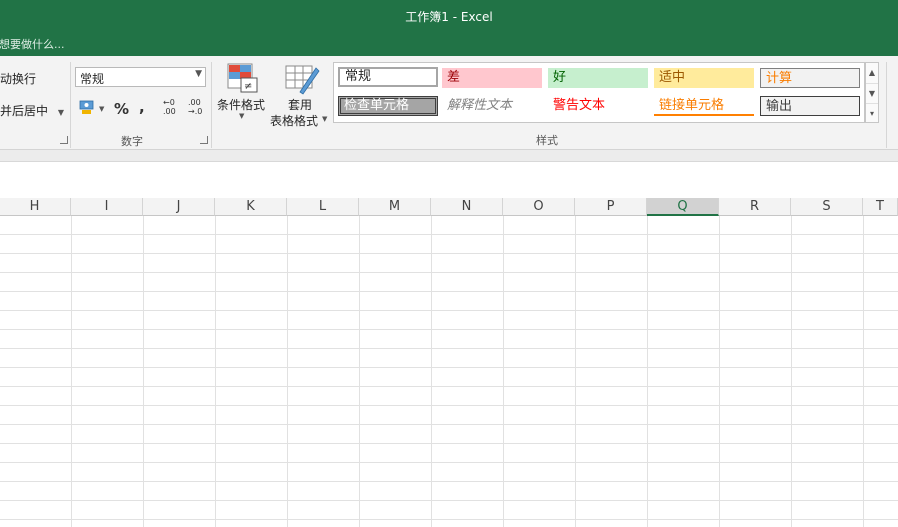 This screenshot has width=898, height=527. Describe the element at coordinates (880, 207) in the screenshot. I see `column-header-t: T` at that location.